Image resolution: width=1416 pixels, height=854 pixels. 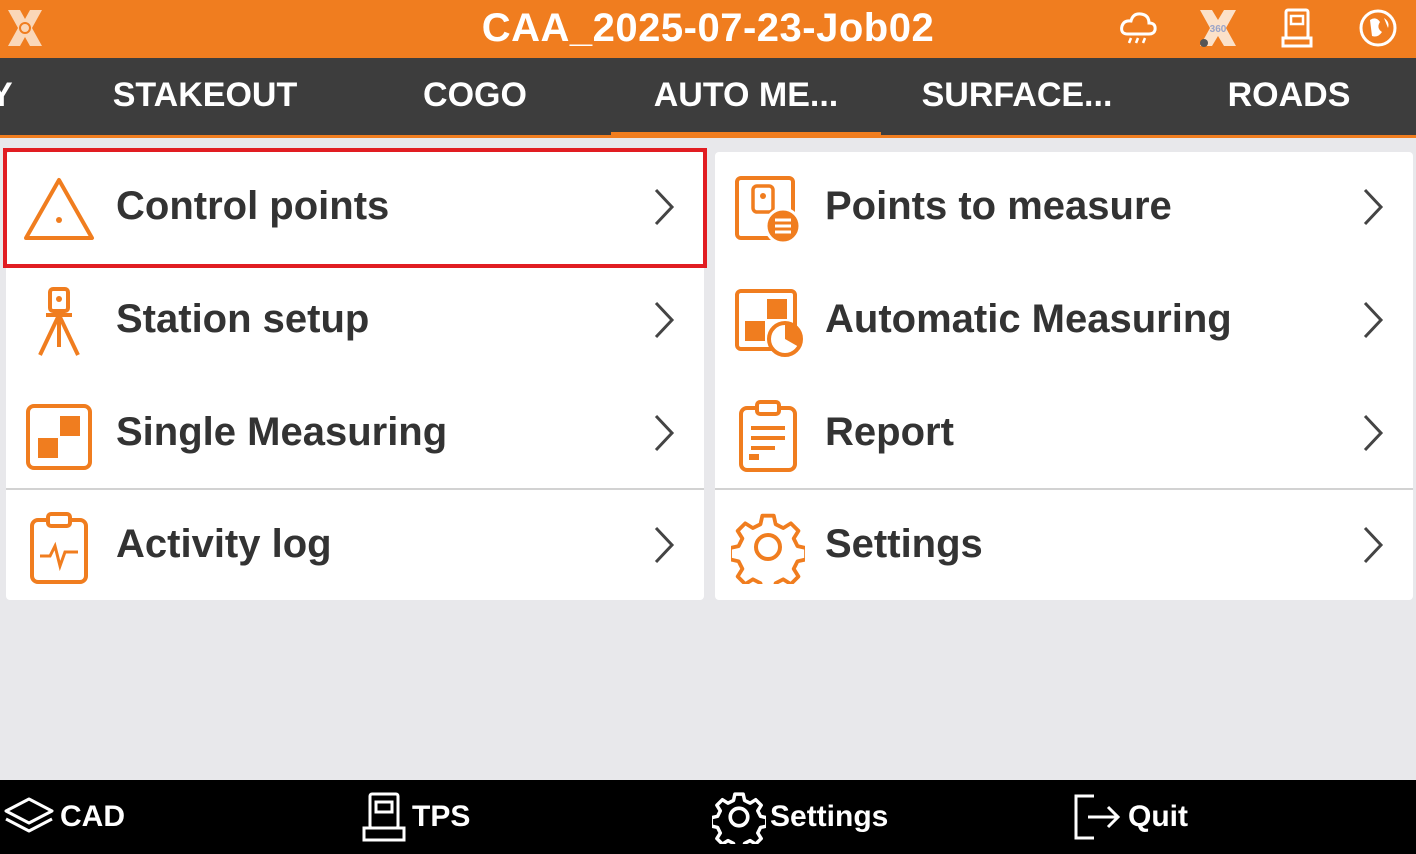 What do you see at coordinates (1064, 546) in the screenshot?
I see `menu-item-settings: Settings` at bounding box center [1064, 546].